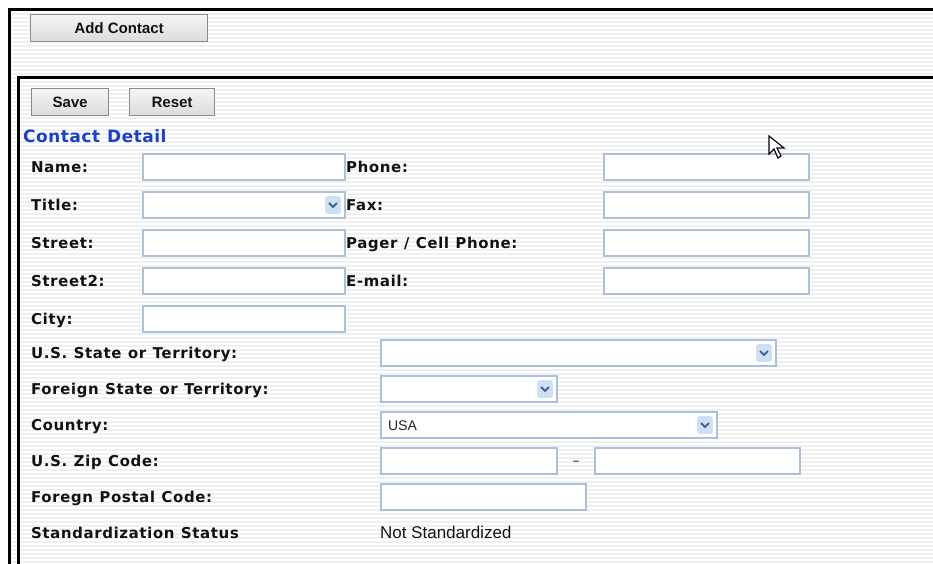 The height and width of the screenshot is (564, 933). I want to click on field-label: U.S. State or Territory:, so click(135, 353).